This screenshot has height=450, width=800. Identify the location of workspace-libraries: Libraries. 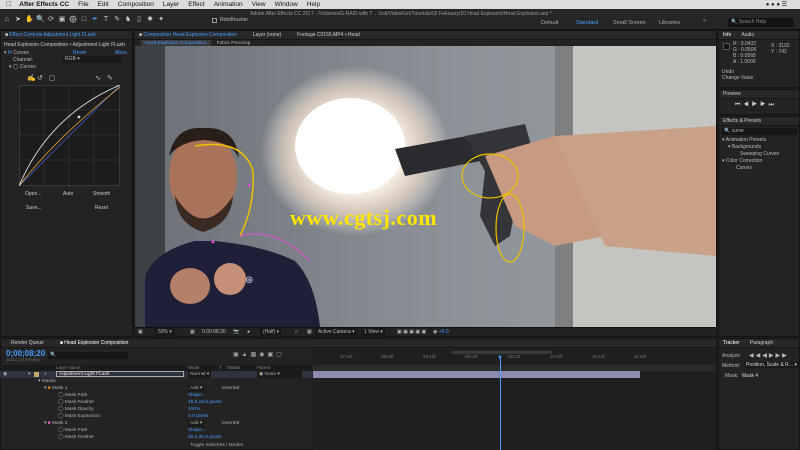
(669, 23).